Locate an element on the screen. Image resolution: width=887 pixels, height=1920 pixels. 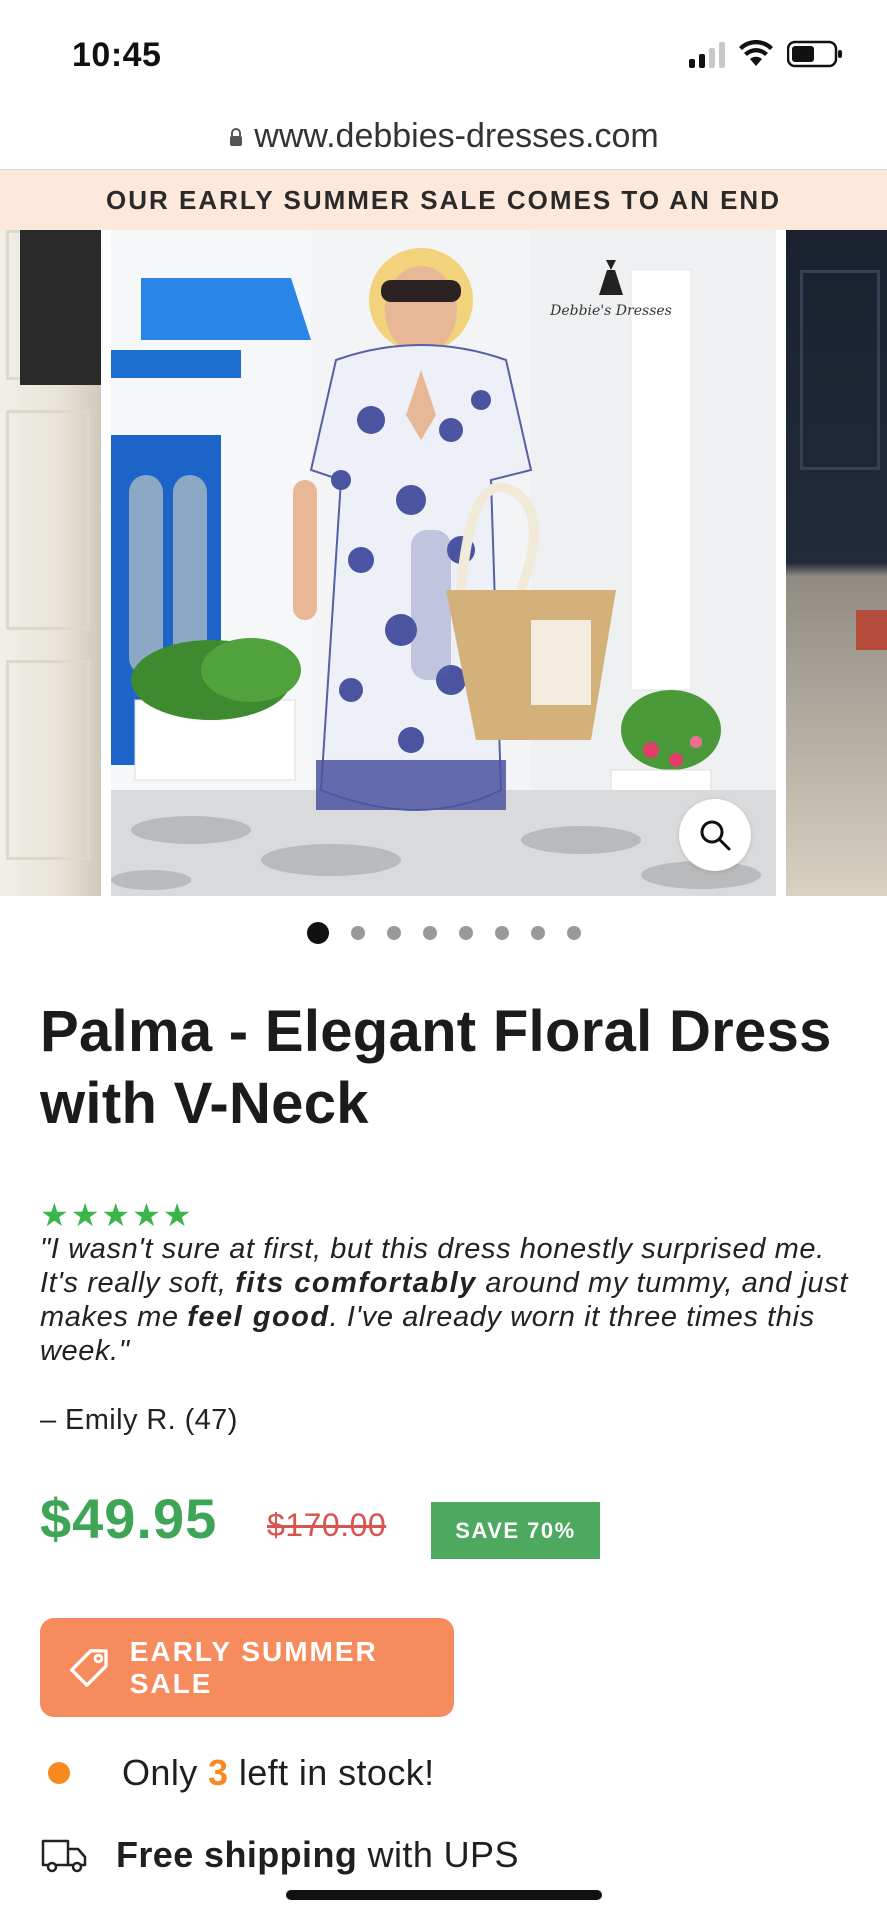
gallery-slide-previous is located at coordinates (50, 563).